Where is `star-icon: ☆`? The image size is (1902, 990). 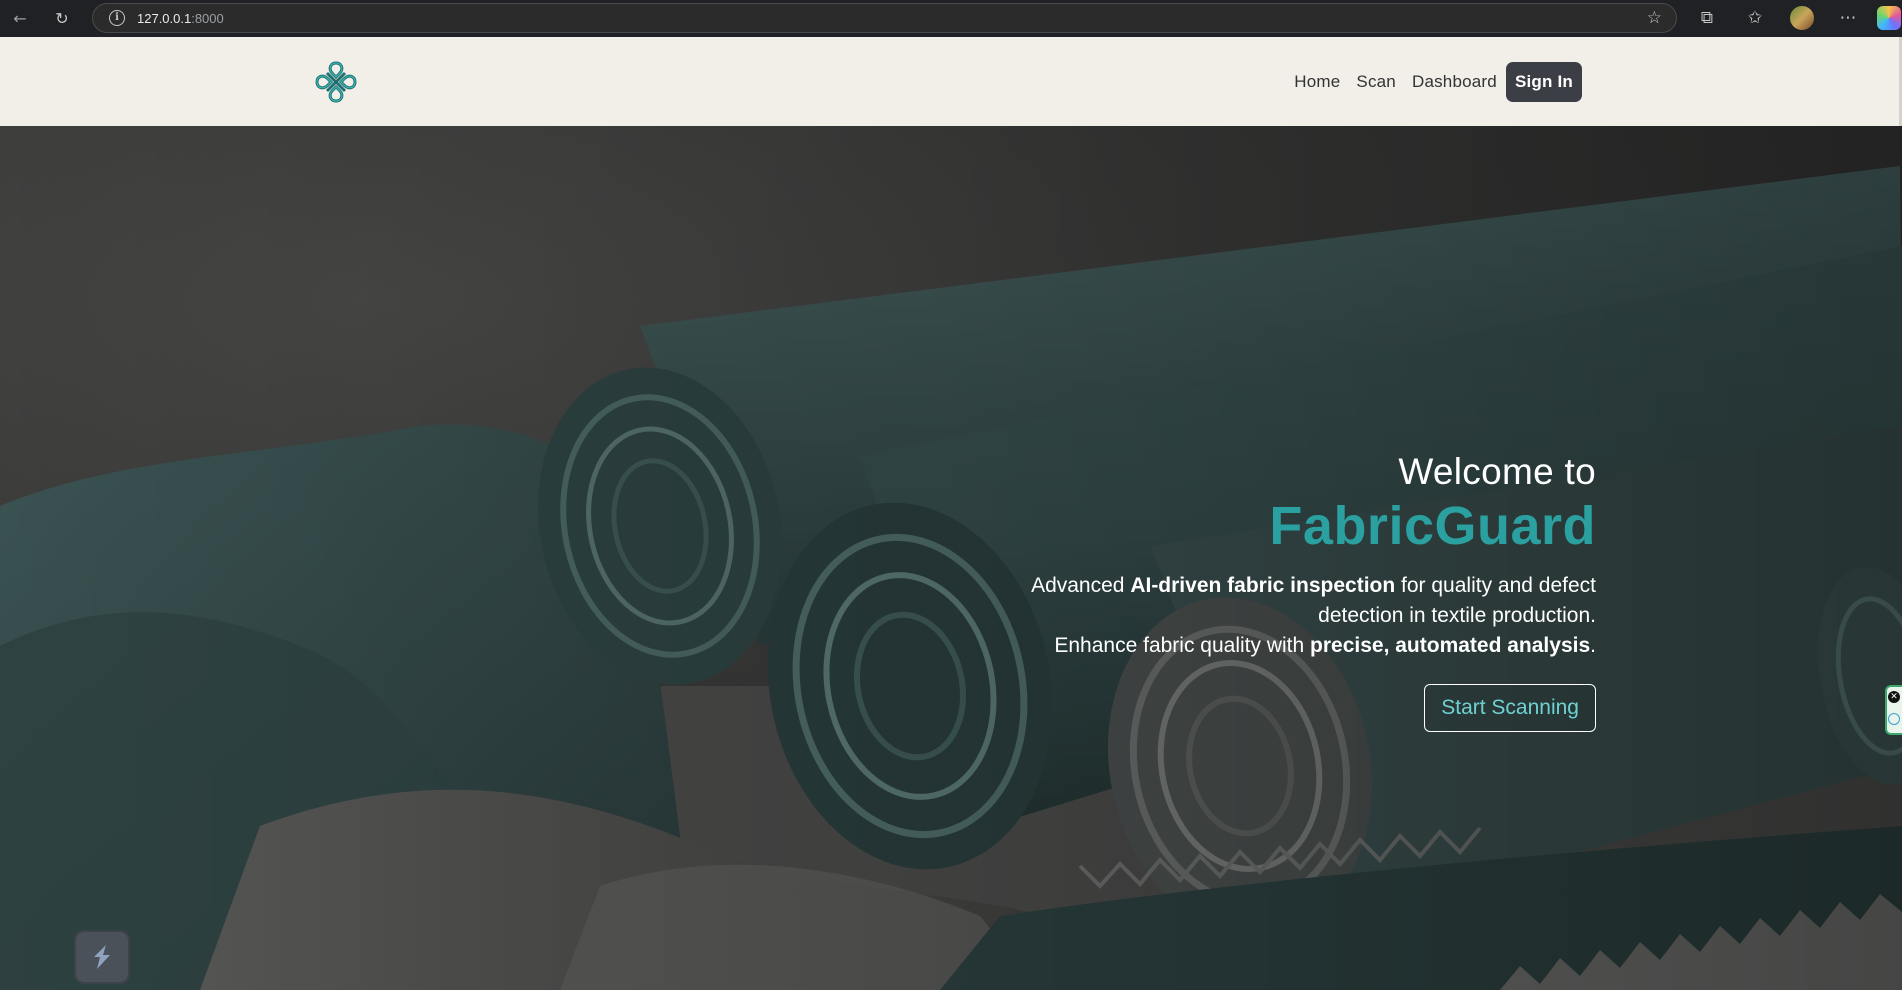 star-icon: ☆ is located at coordinates (1654, 18).